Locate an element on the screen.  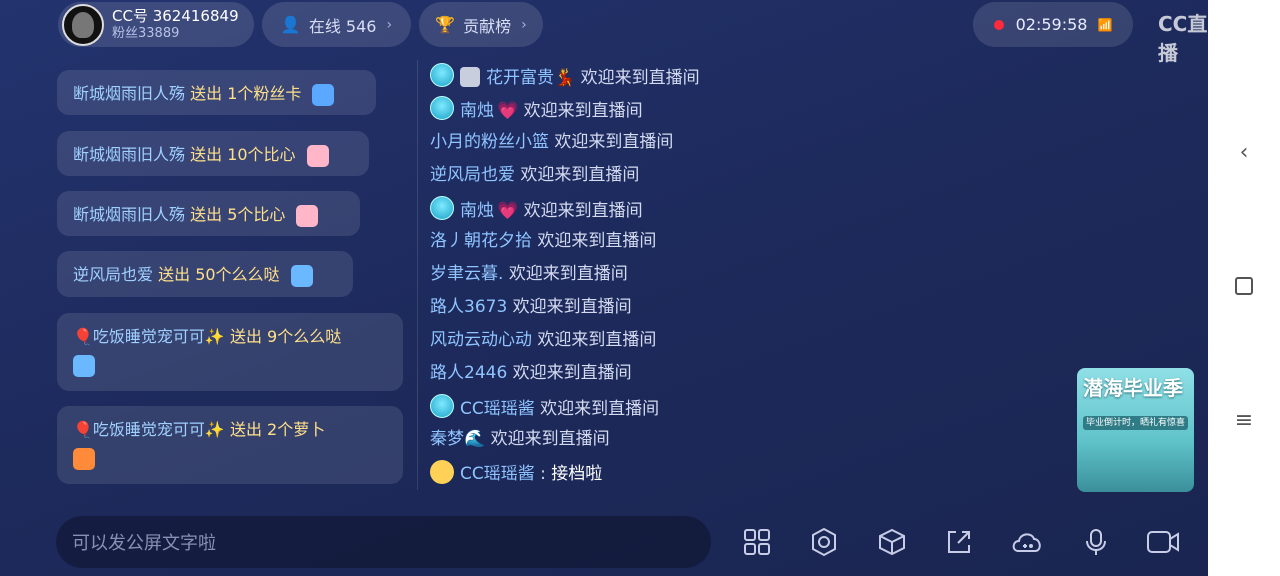
menu-icon: ≡ is located at coordinates (1244, 420).